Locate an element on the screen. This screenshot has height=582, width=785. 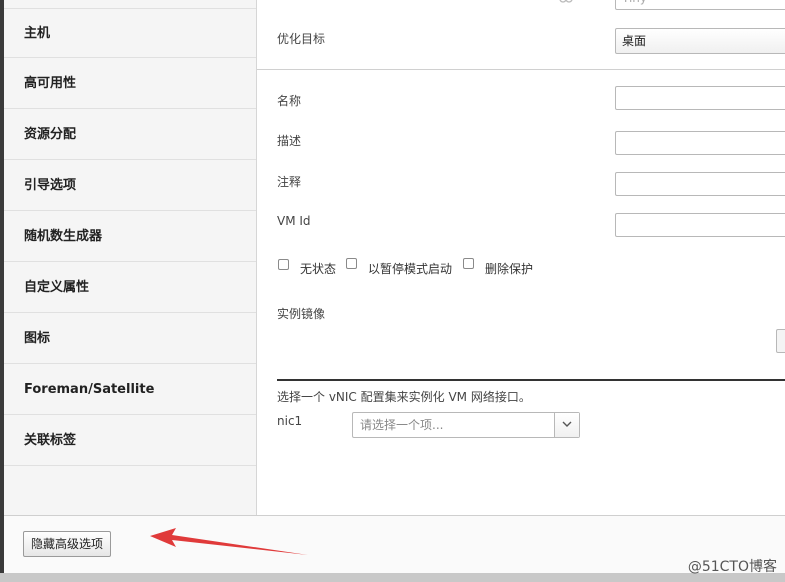
instance-type-select: Tiny is located at coordinates (700, 5).